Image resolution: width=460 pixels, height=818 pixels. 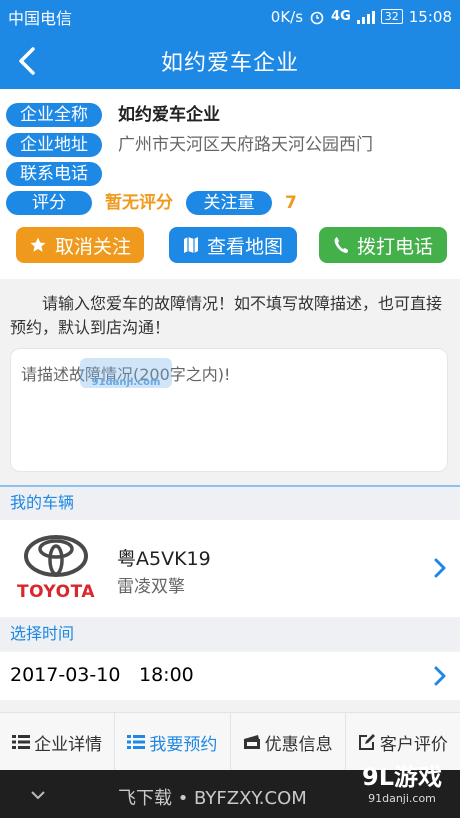 I want to click on system-nav-bar: 飞下载 • BYFZXY.COM 9L游戏 91danji.com, so click(x=230, y=790).